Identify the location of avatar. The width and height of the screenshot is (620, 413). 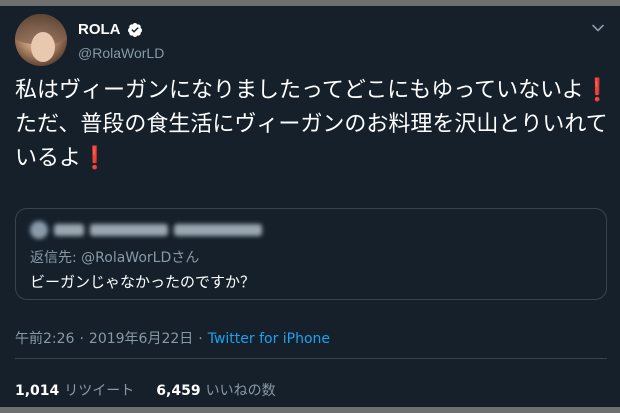
(41, 40).